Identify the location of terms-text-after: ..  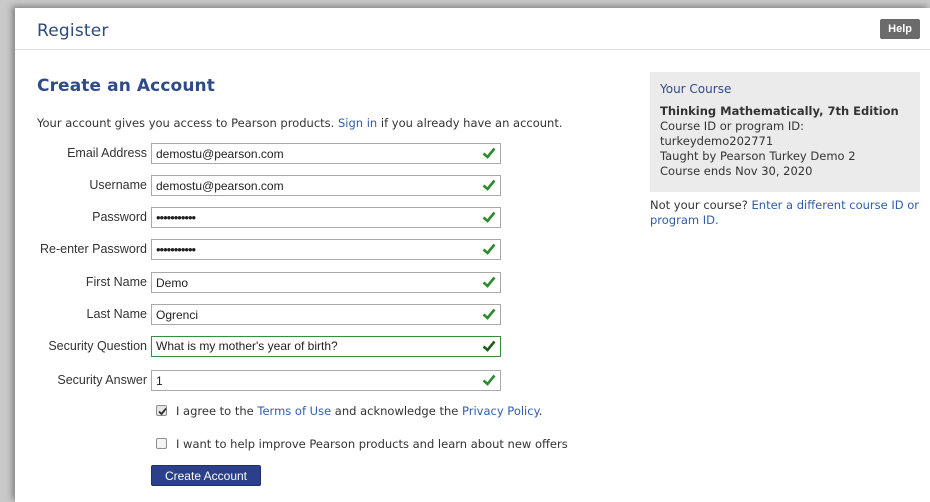
(540, 411).